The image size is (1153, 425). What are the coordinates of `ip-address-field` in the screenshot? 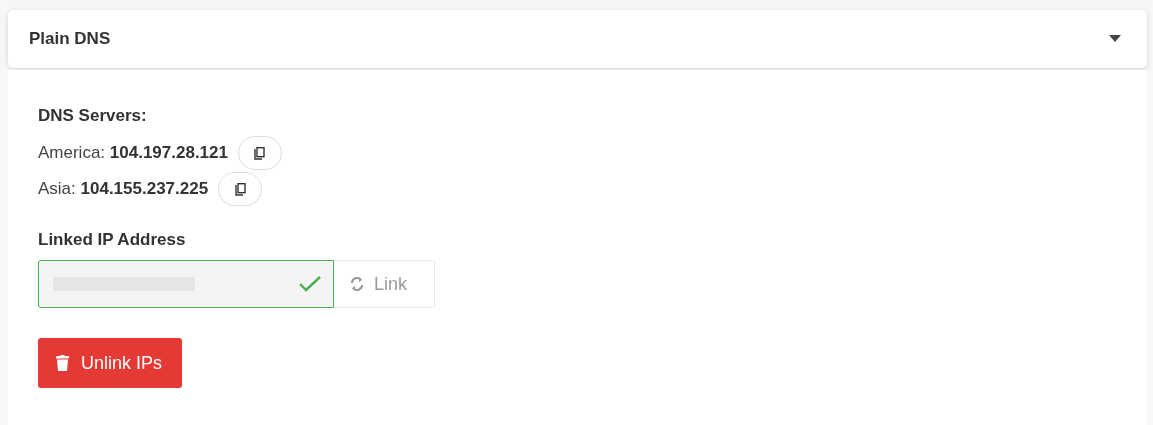 It's located at (186, 284).